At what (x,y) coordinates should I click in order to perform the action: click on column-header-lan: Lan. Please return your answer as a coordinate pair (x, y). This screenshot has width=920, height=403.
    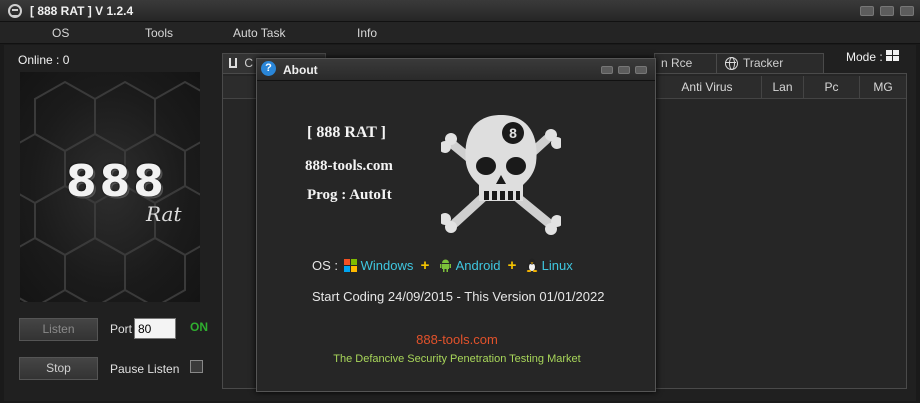
    Looking at the image, I should click on (782, 87).